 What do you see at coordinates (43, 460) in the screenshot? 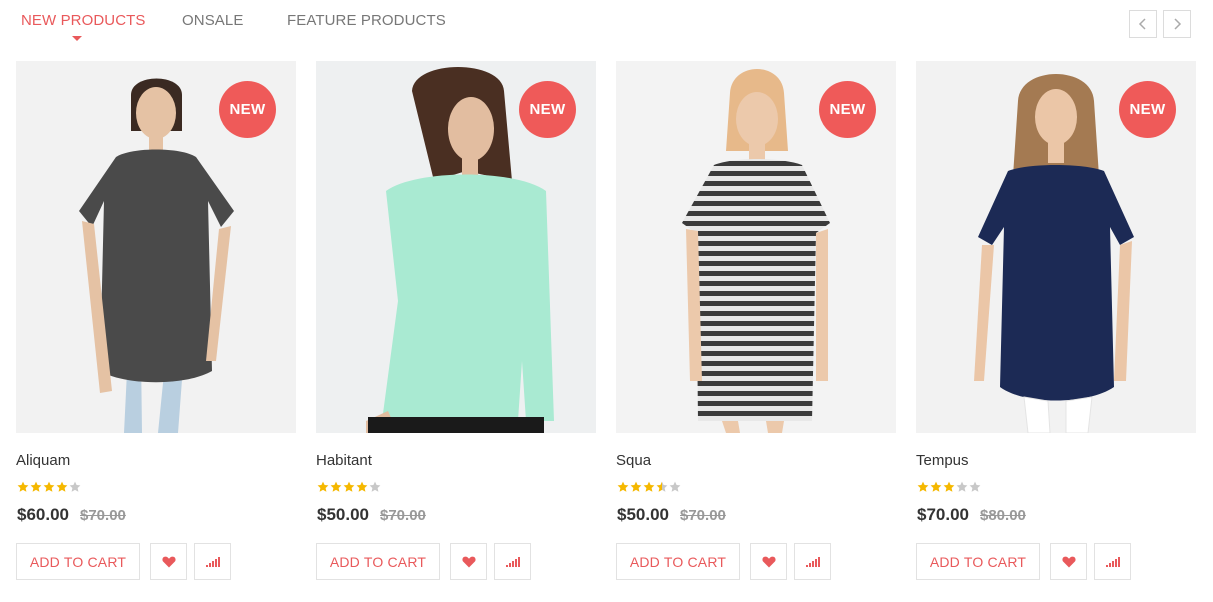
I see `product-name: Aliquam` at bounding box center [43, 460].